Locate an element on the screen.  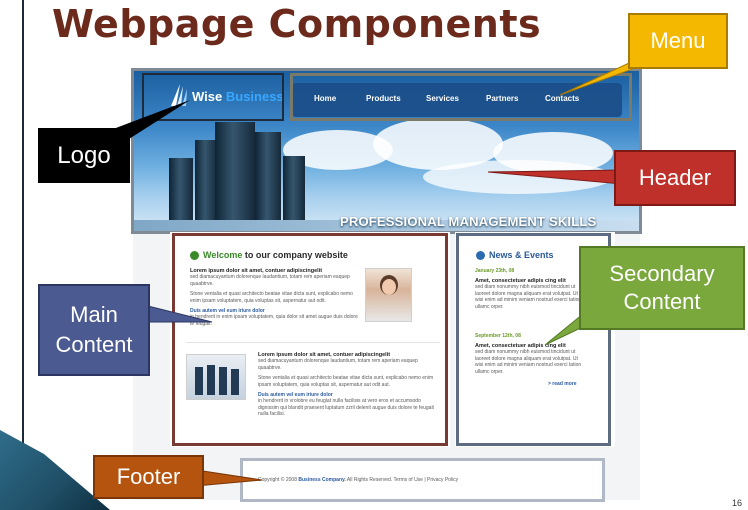
header-callout: Header is located at coordinates (675, 178).